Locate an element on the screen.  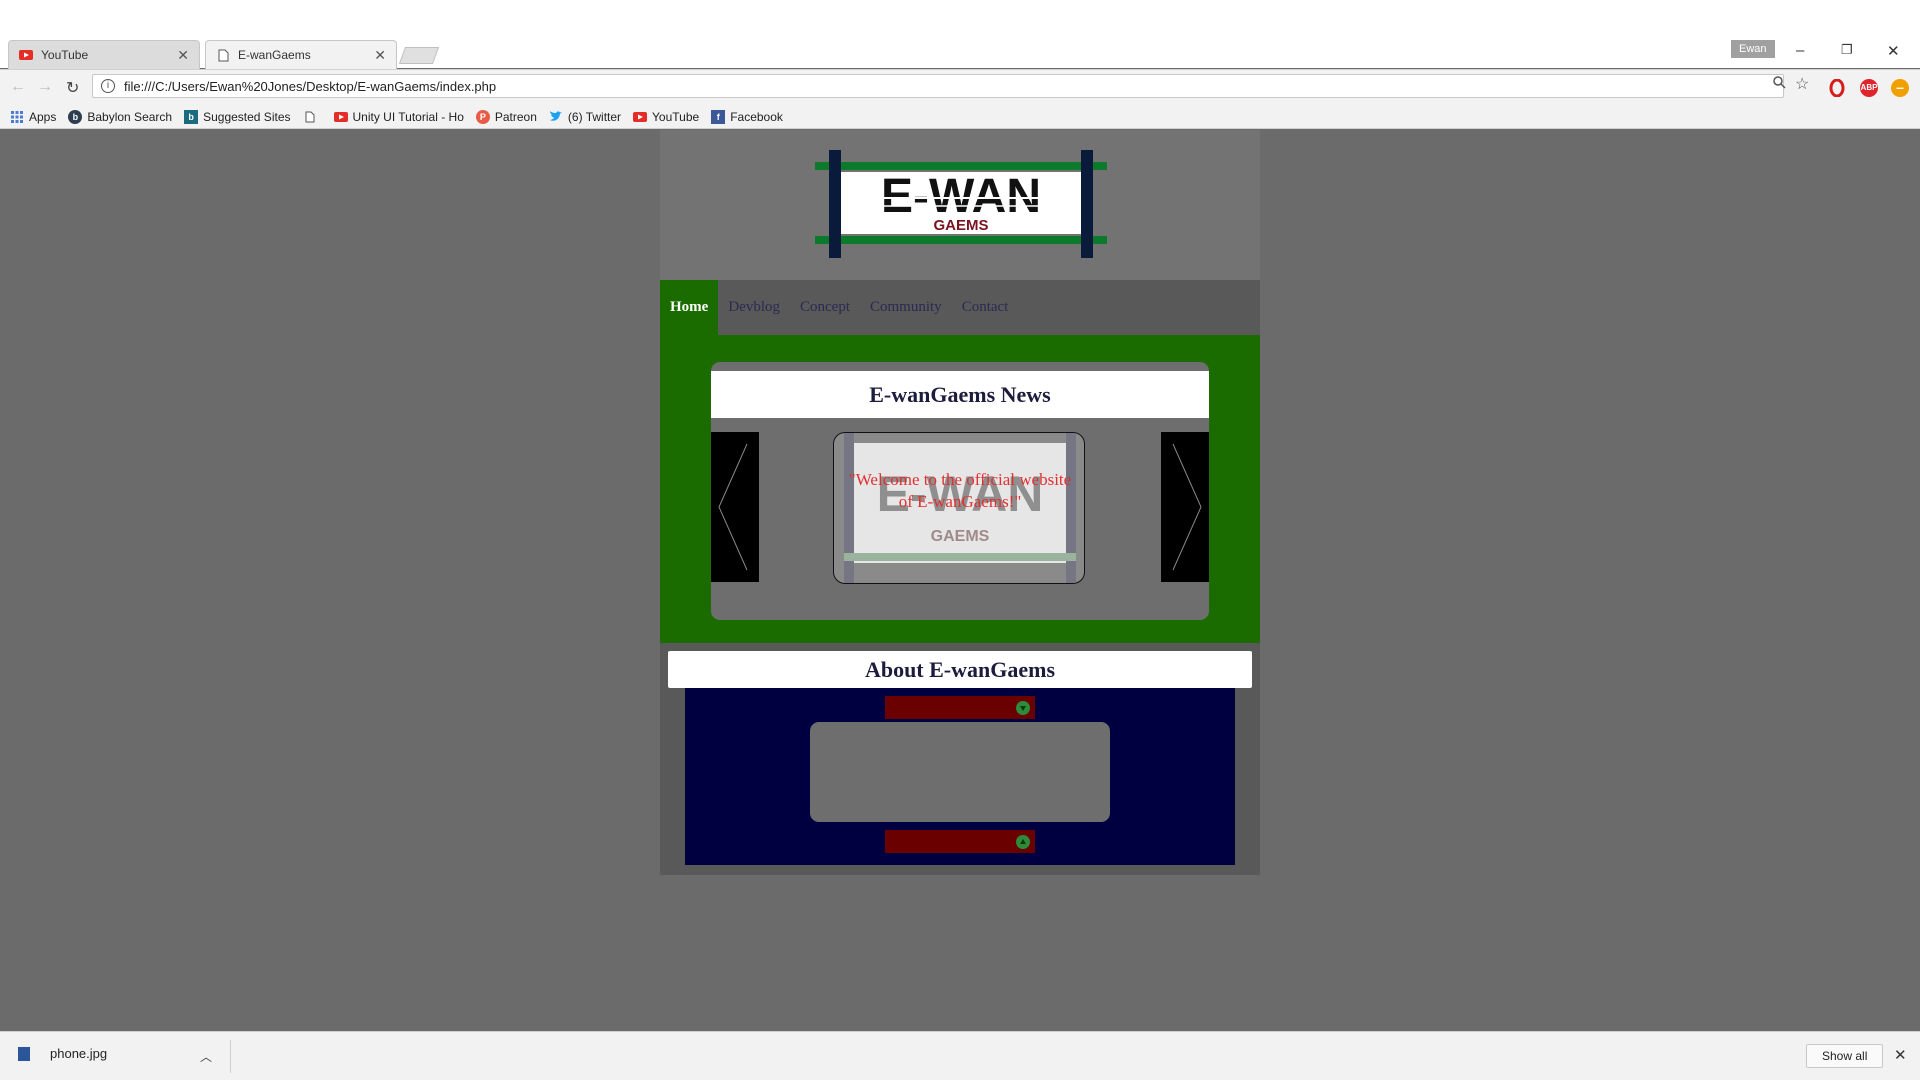
site-header: E-WAN GAEMS is located at coordinates (960, 205).